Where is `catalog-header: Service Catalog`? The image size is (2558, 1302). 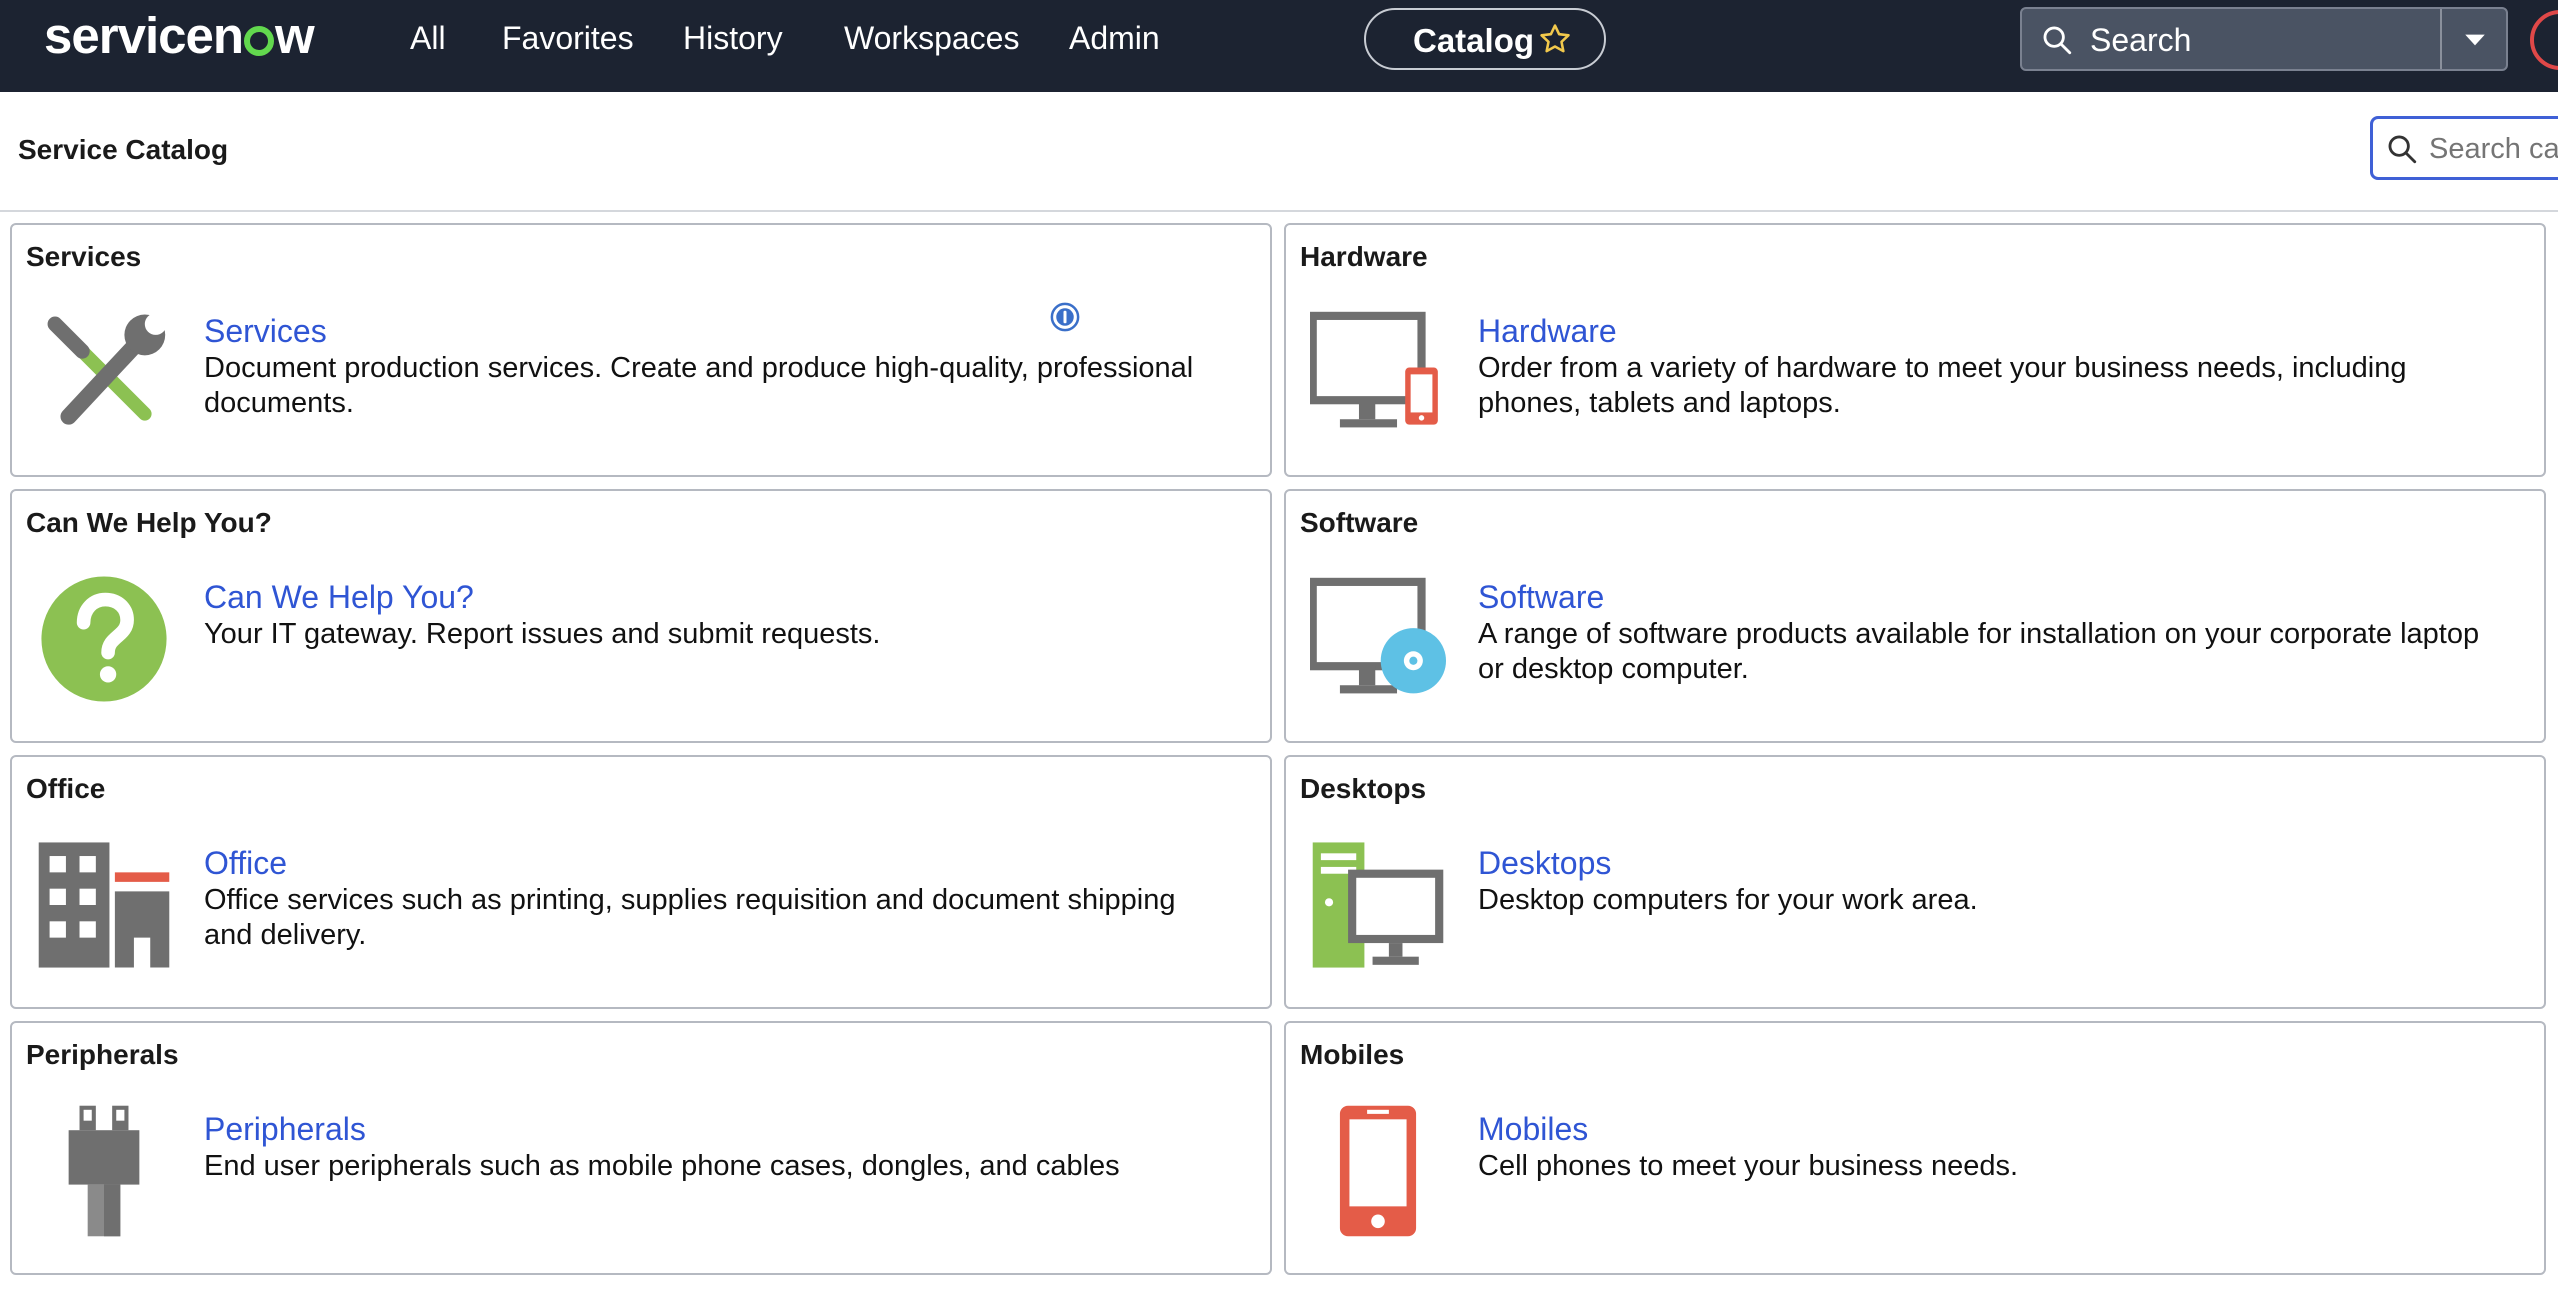 catalog-header: Service Catalog is located at coordinates (1279, 152).